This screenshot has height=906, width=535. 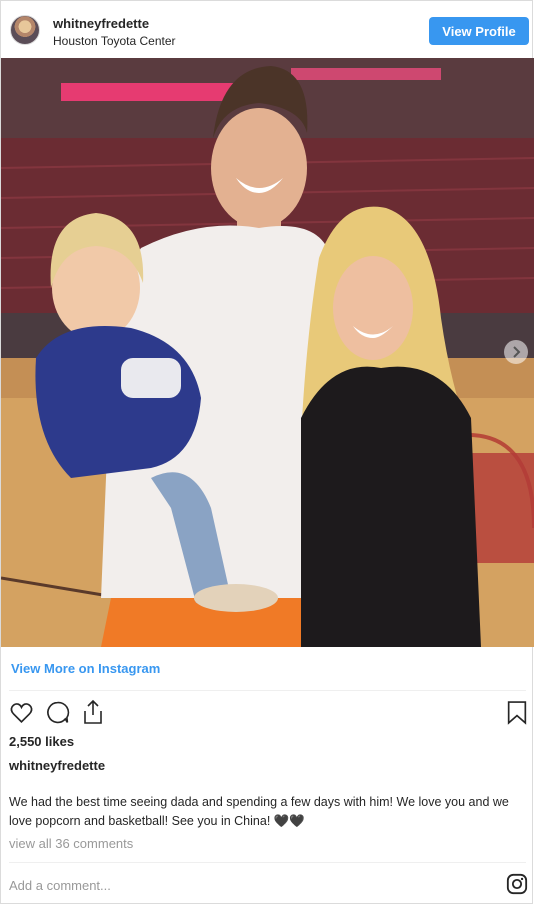 What do you see at coordinates (93, 712) in the screenshot?
I see `share-icon` at bounding box center [93, 712].